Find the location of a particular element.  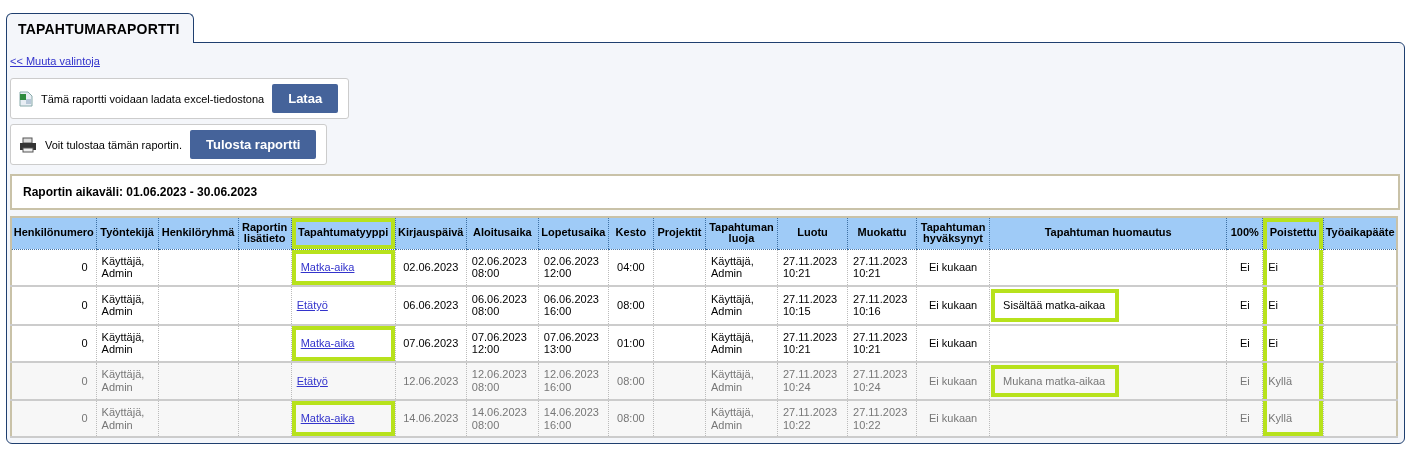

spreadsheet-icon is located at coordinates (26, 98).